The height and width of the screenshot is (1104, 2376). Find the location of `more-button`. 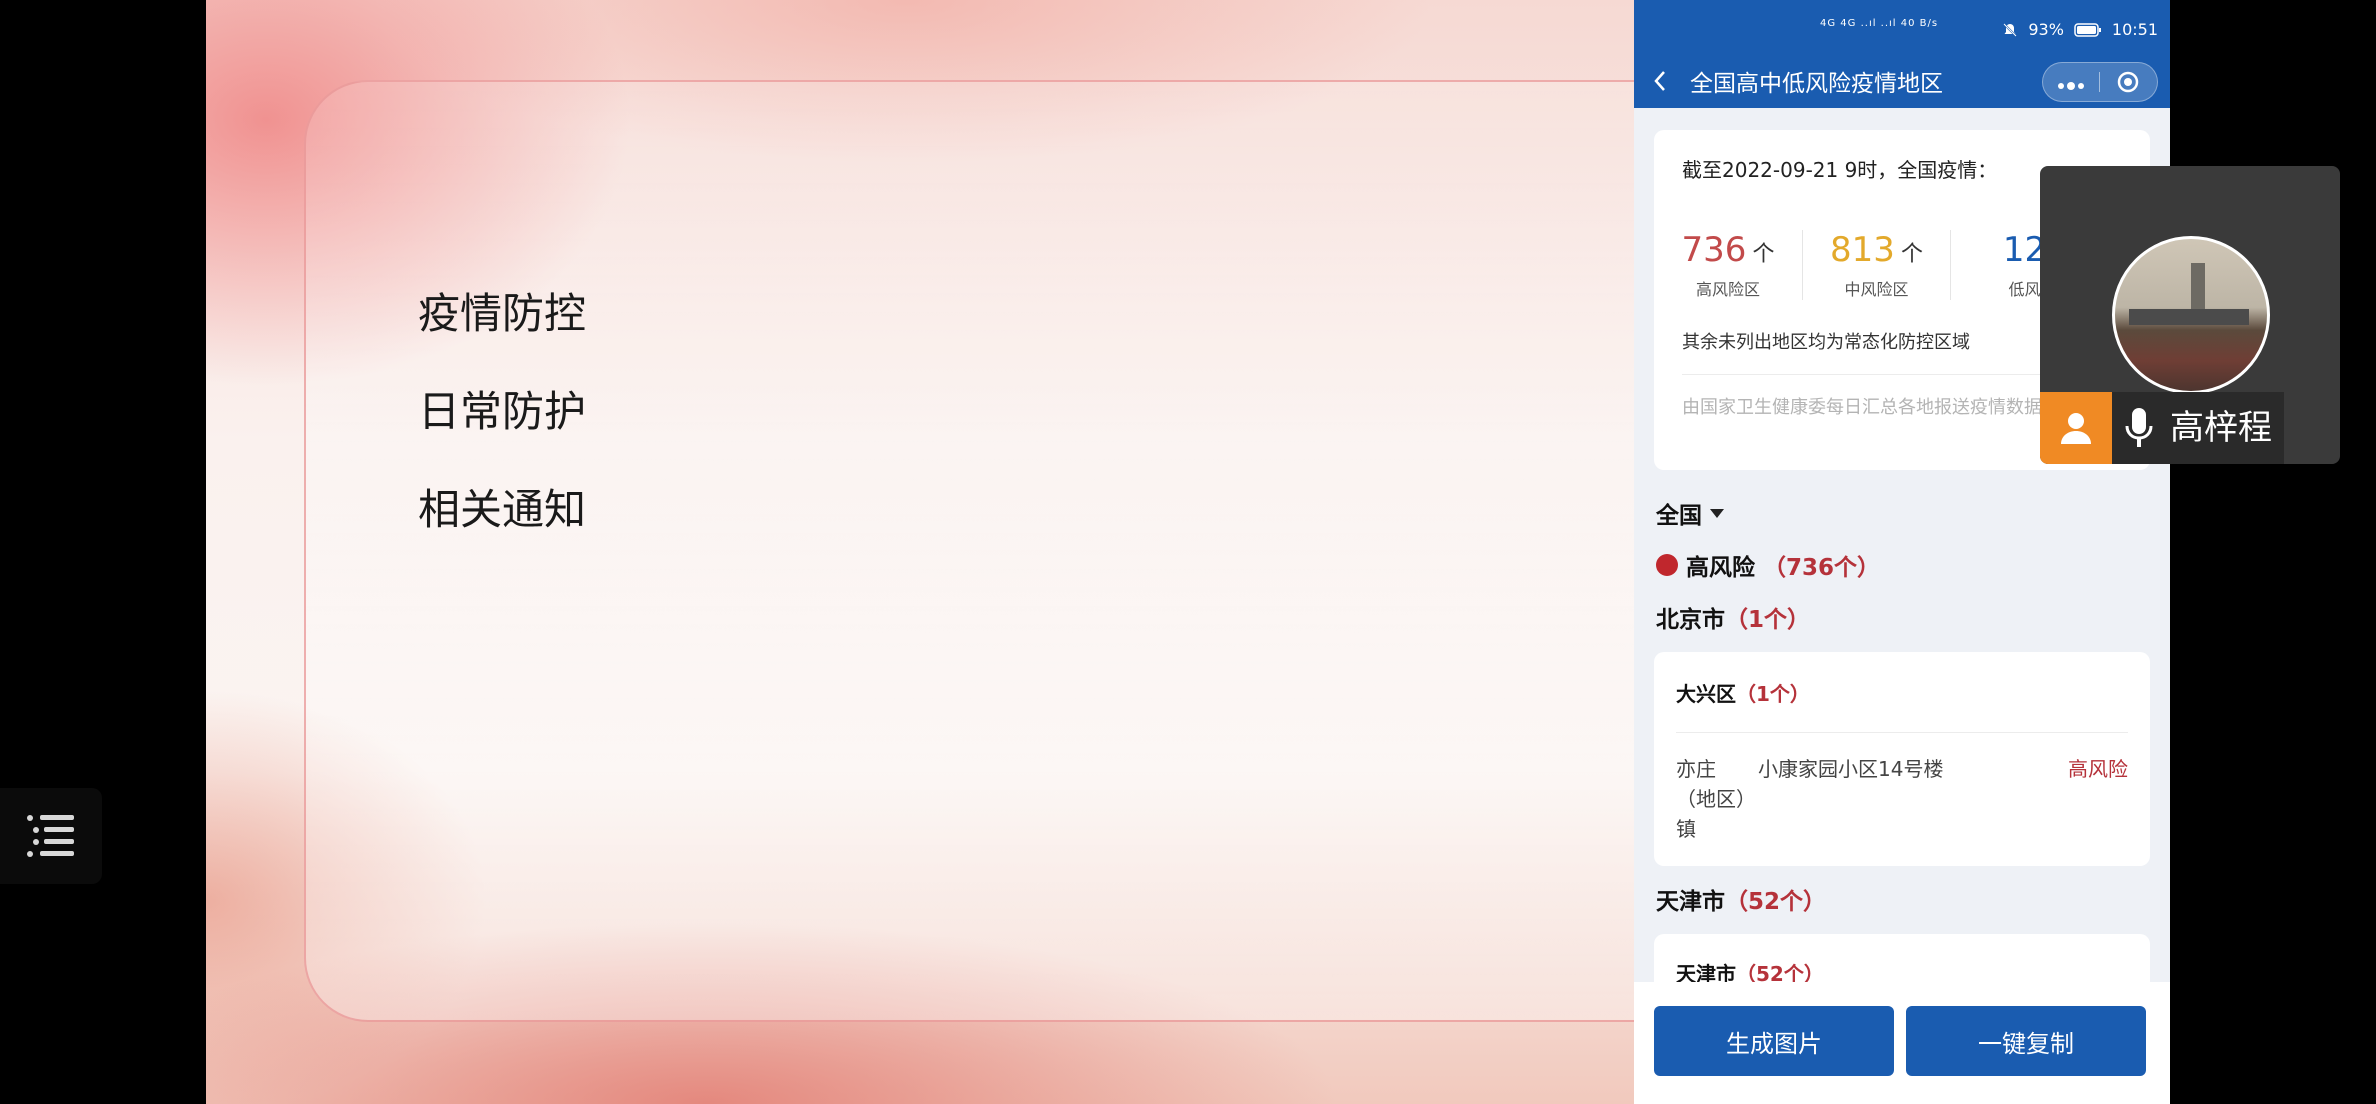

more-button is located at coordinates (2071, 82).